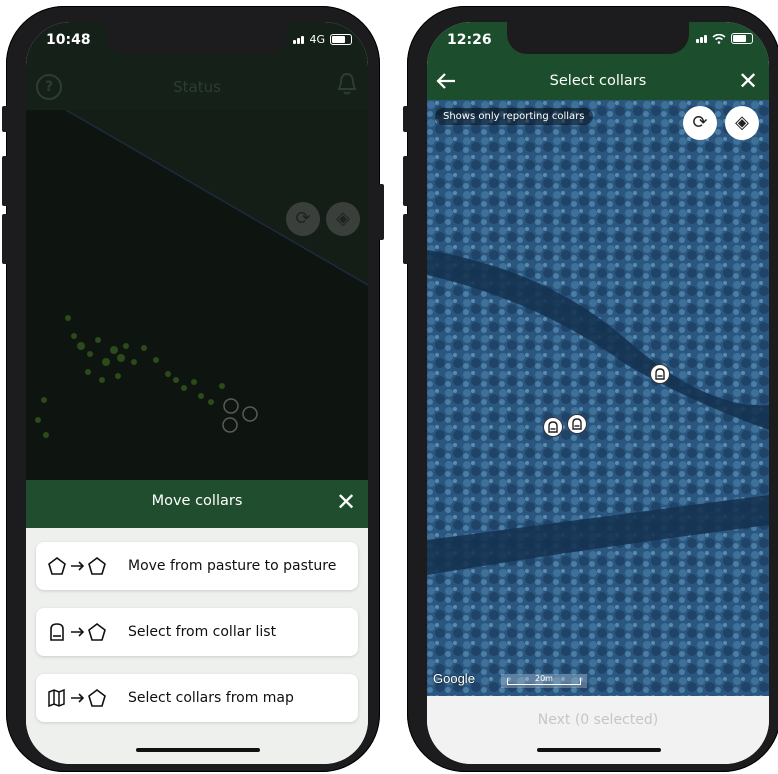 The width and height of the screenshot is (778, 774). I want to click on next-button: Next (0 selected), so click(598, 720).